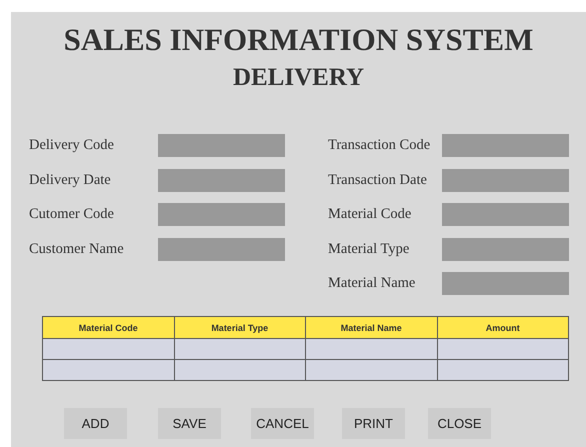  Describe the element at coordinates (459, 423) in the screenshot. I see `action-button: CLOSE` at that location.